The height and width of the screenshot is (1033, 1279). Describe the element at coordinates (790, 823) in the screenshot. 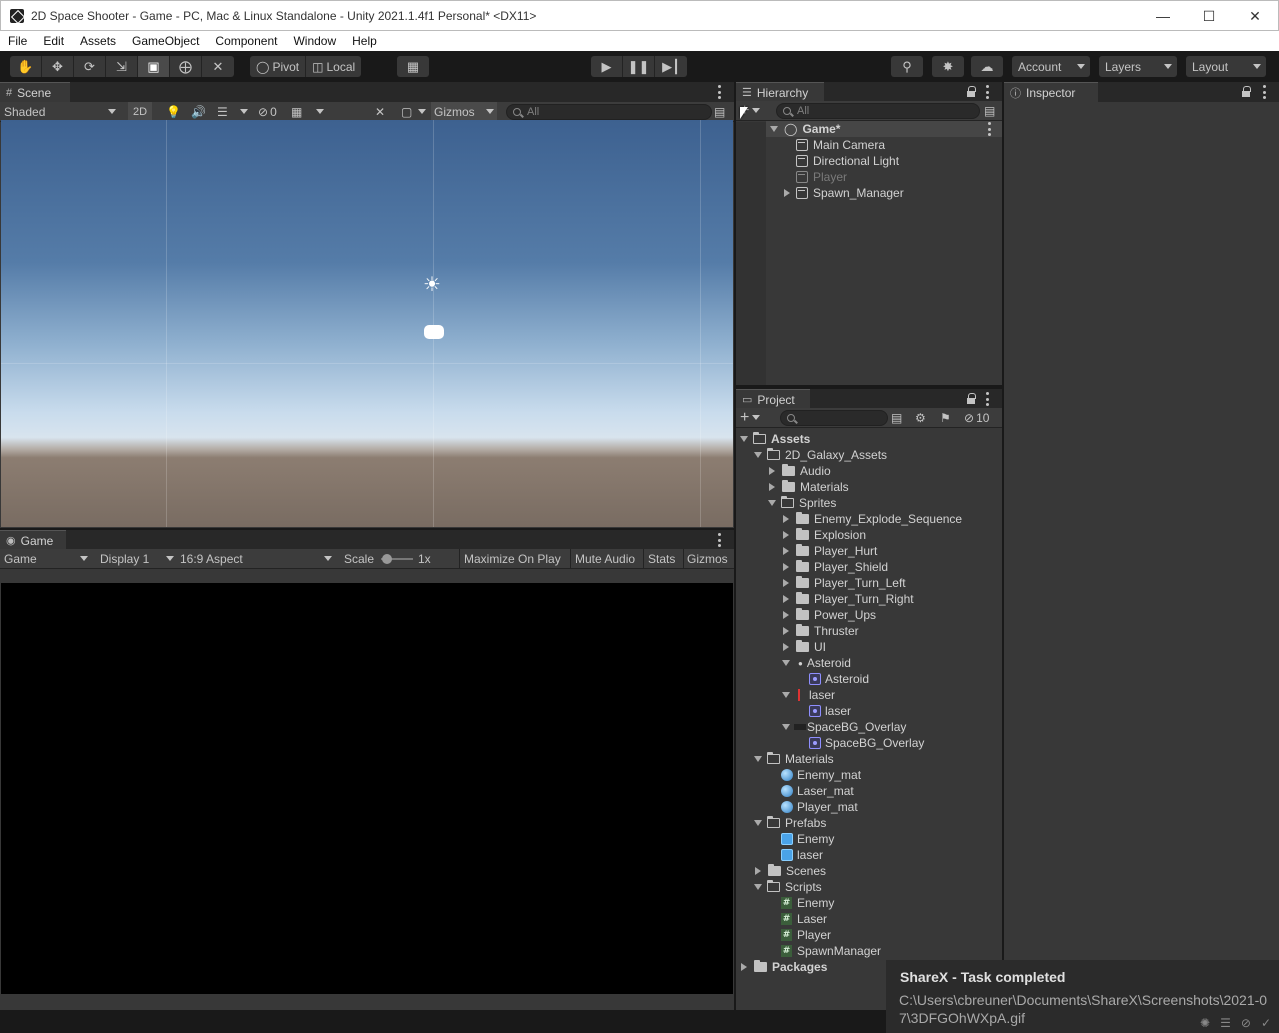

I see `project-folder: Prefabs` at that location.